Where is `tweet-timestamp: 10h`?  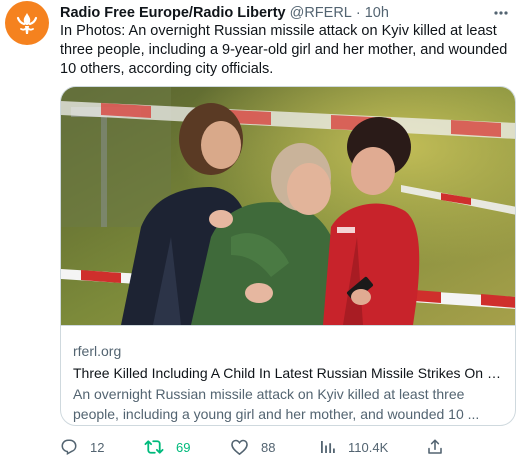 tweet-timestamp: 10h is located at coordinates (377, 13).